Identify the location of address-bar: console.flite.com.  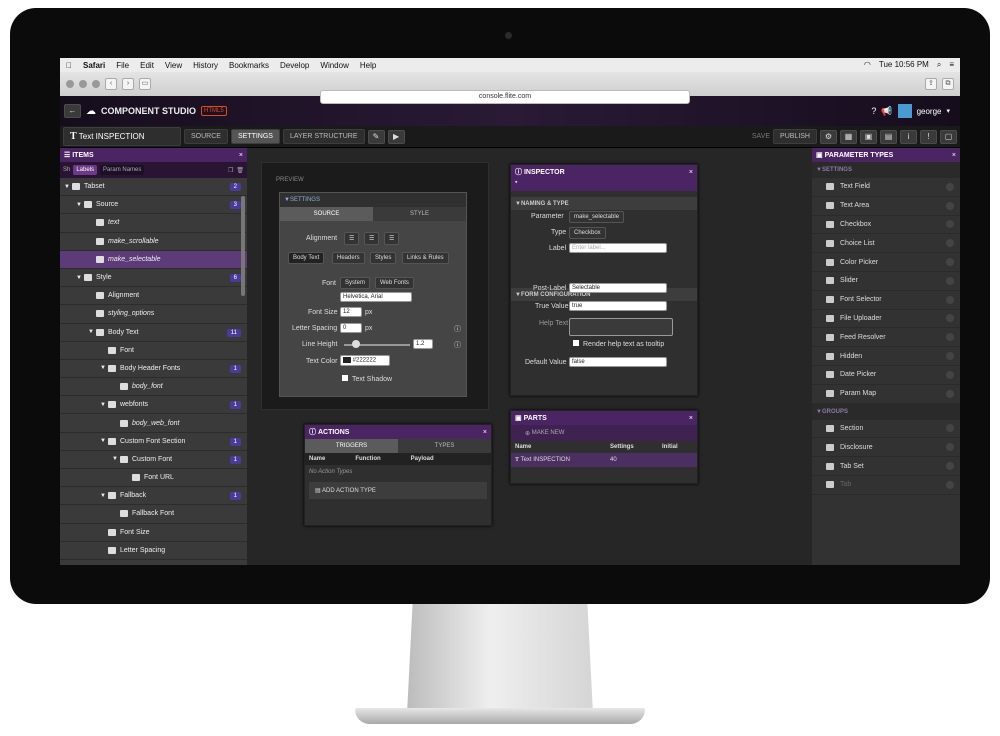
(505, 97).